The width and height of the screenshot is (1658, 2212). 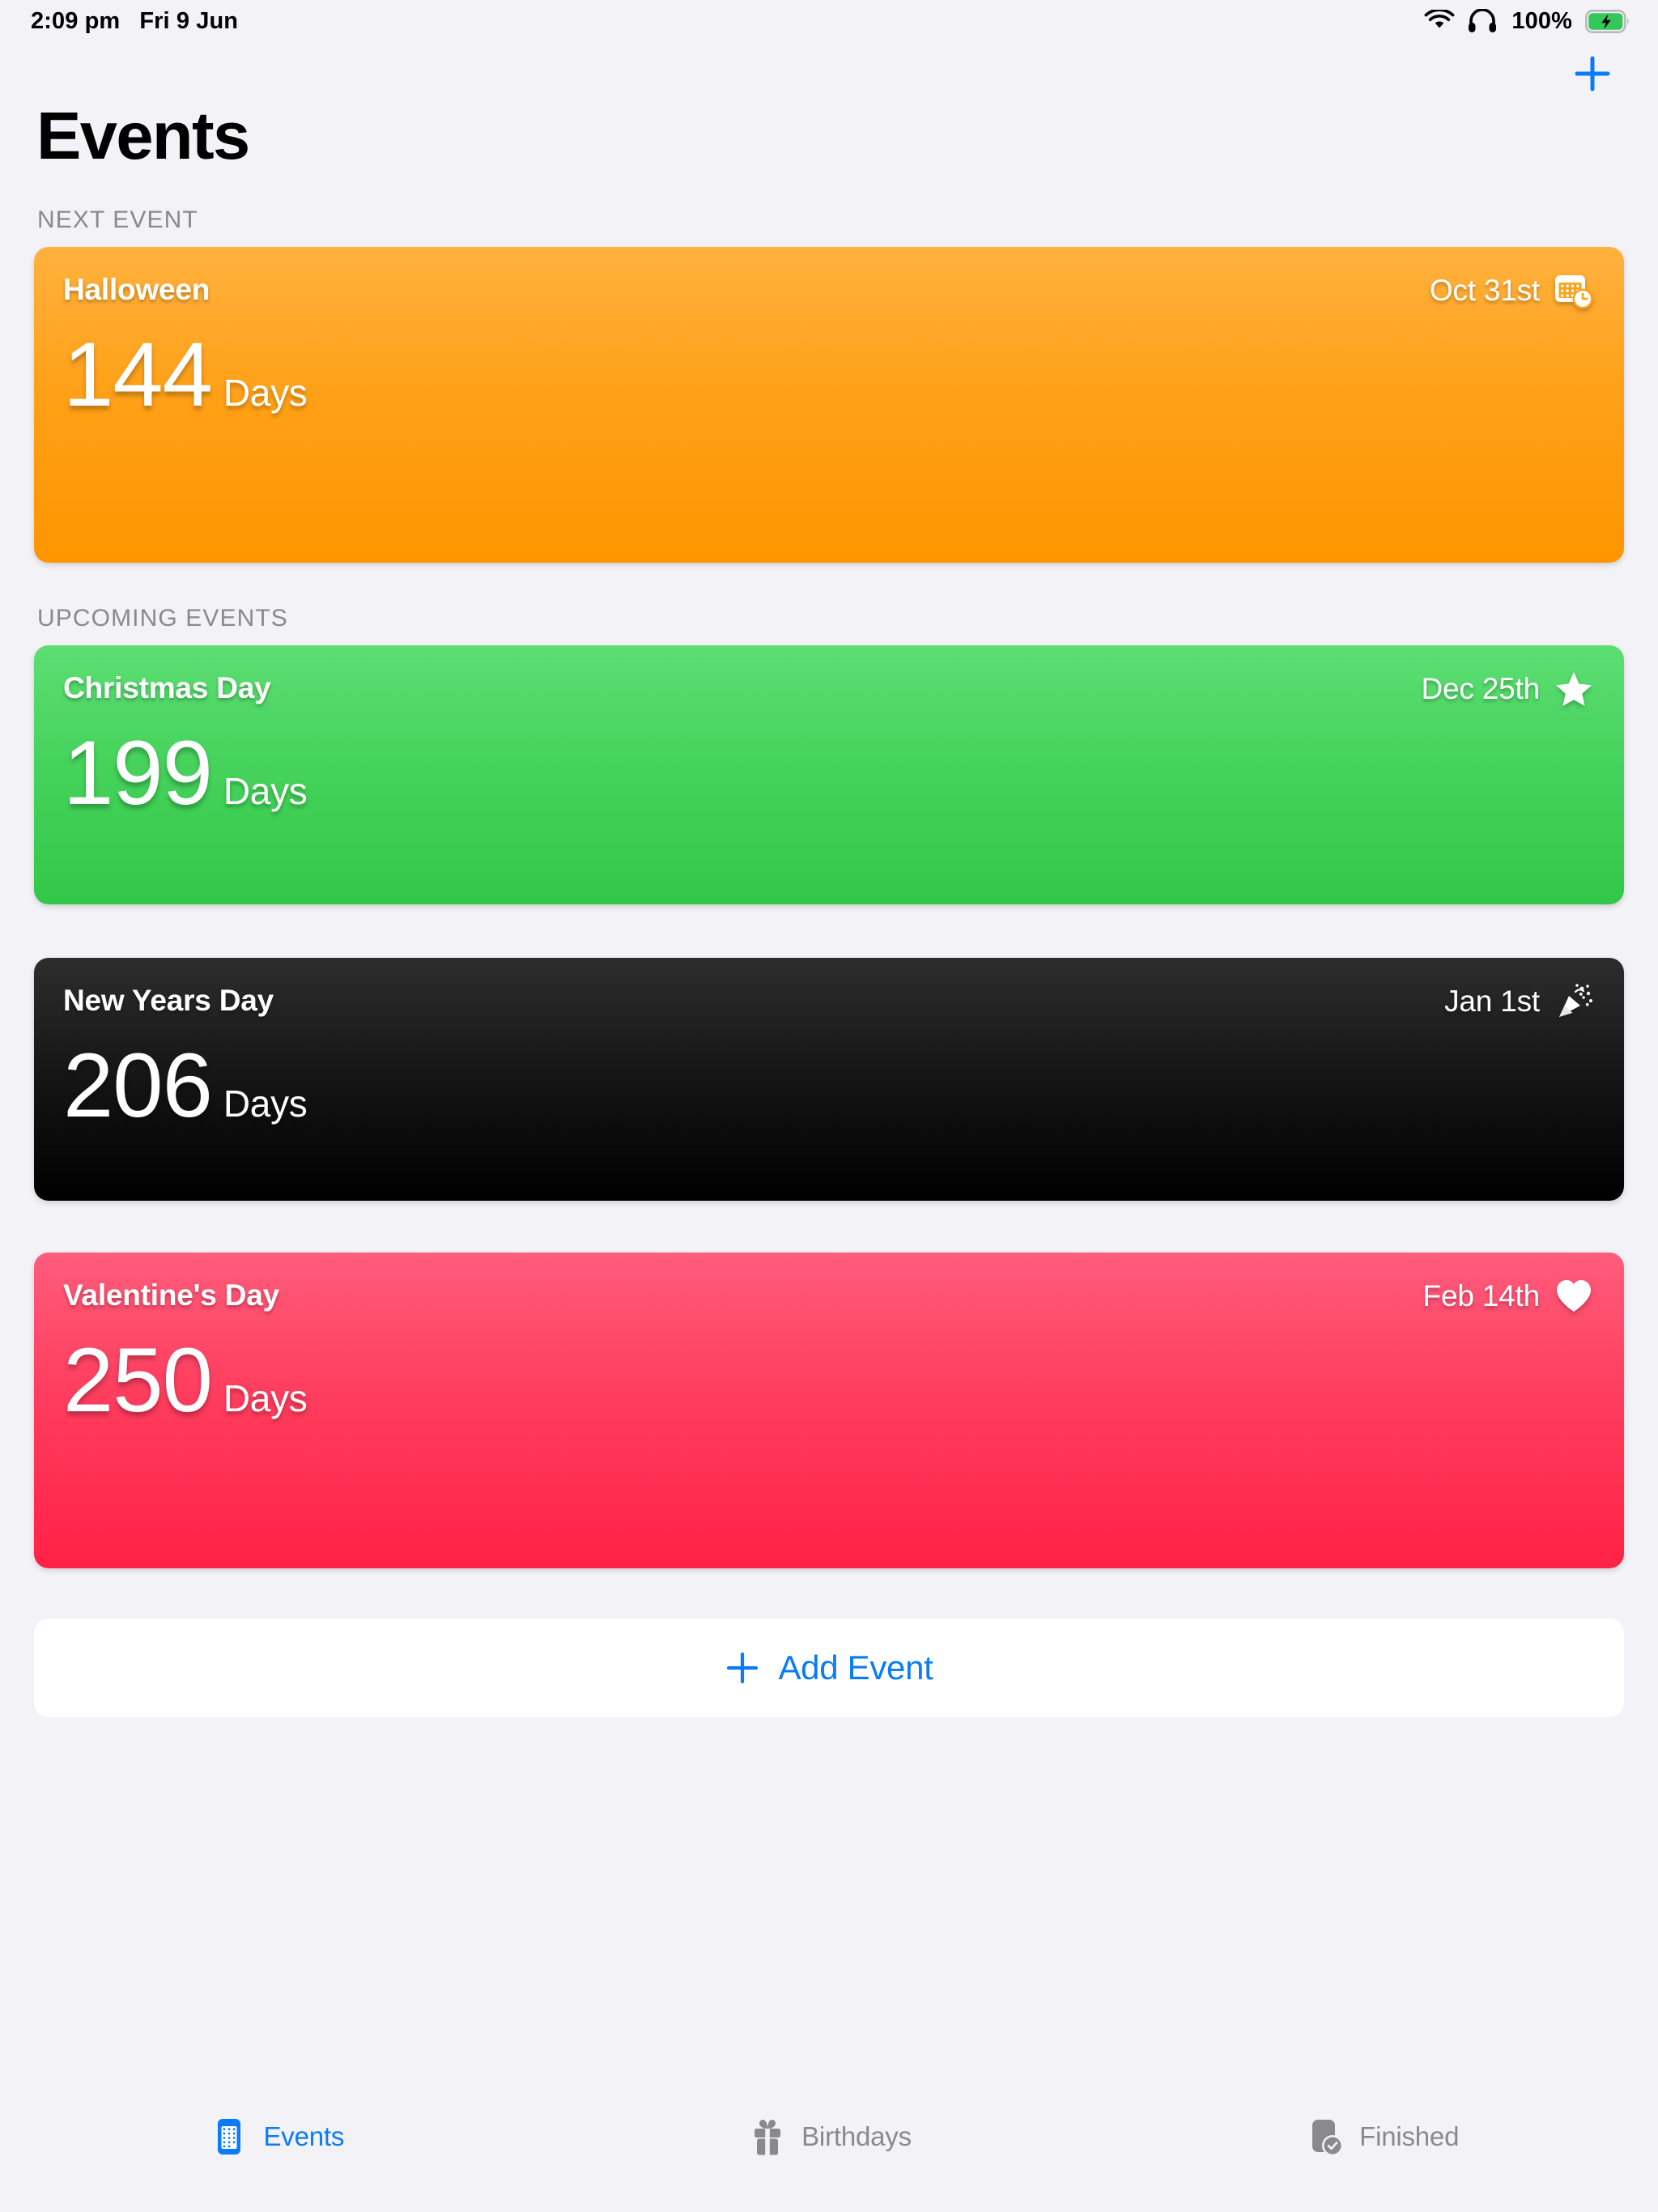 I want to click on event-countdown: 199 Days, so click(x=829, y=774).